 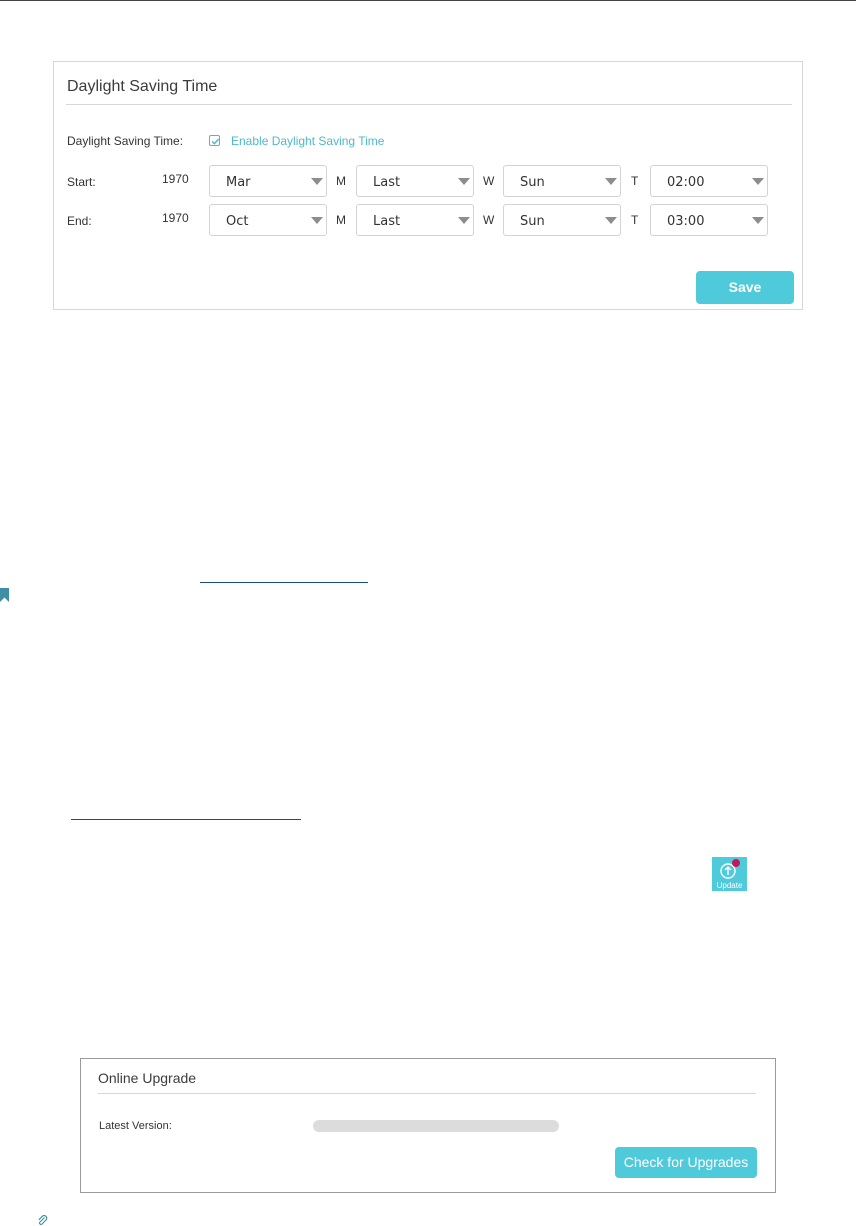 I want to click on end-t-label: T, so click(x=635, y=220).